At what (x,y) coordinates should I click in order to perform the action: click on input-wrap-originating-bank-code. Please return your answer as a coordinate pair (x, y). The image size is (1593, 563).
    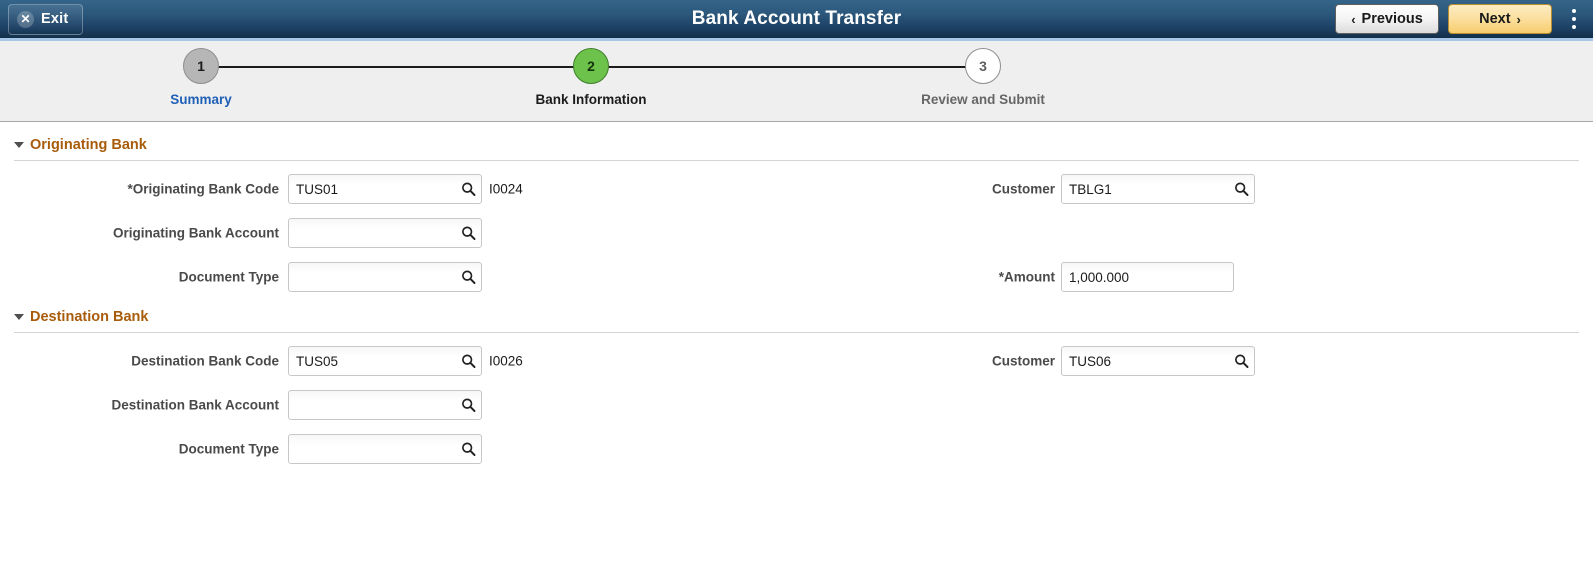
    Looking at the image, I should click on (385, 189).